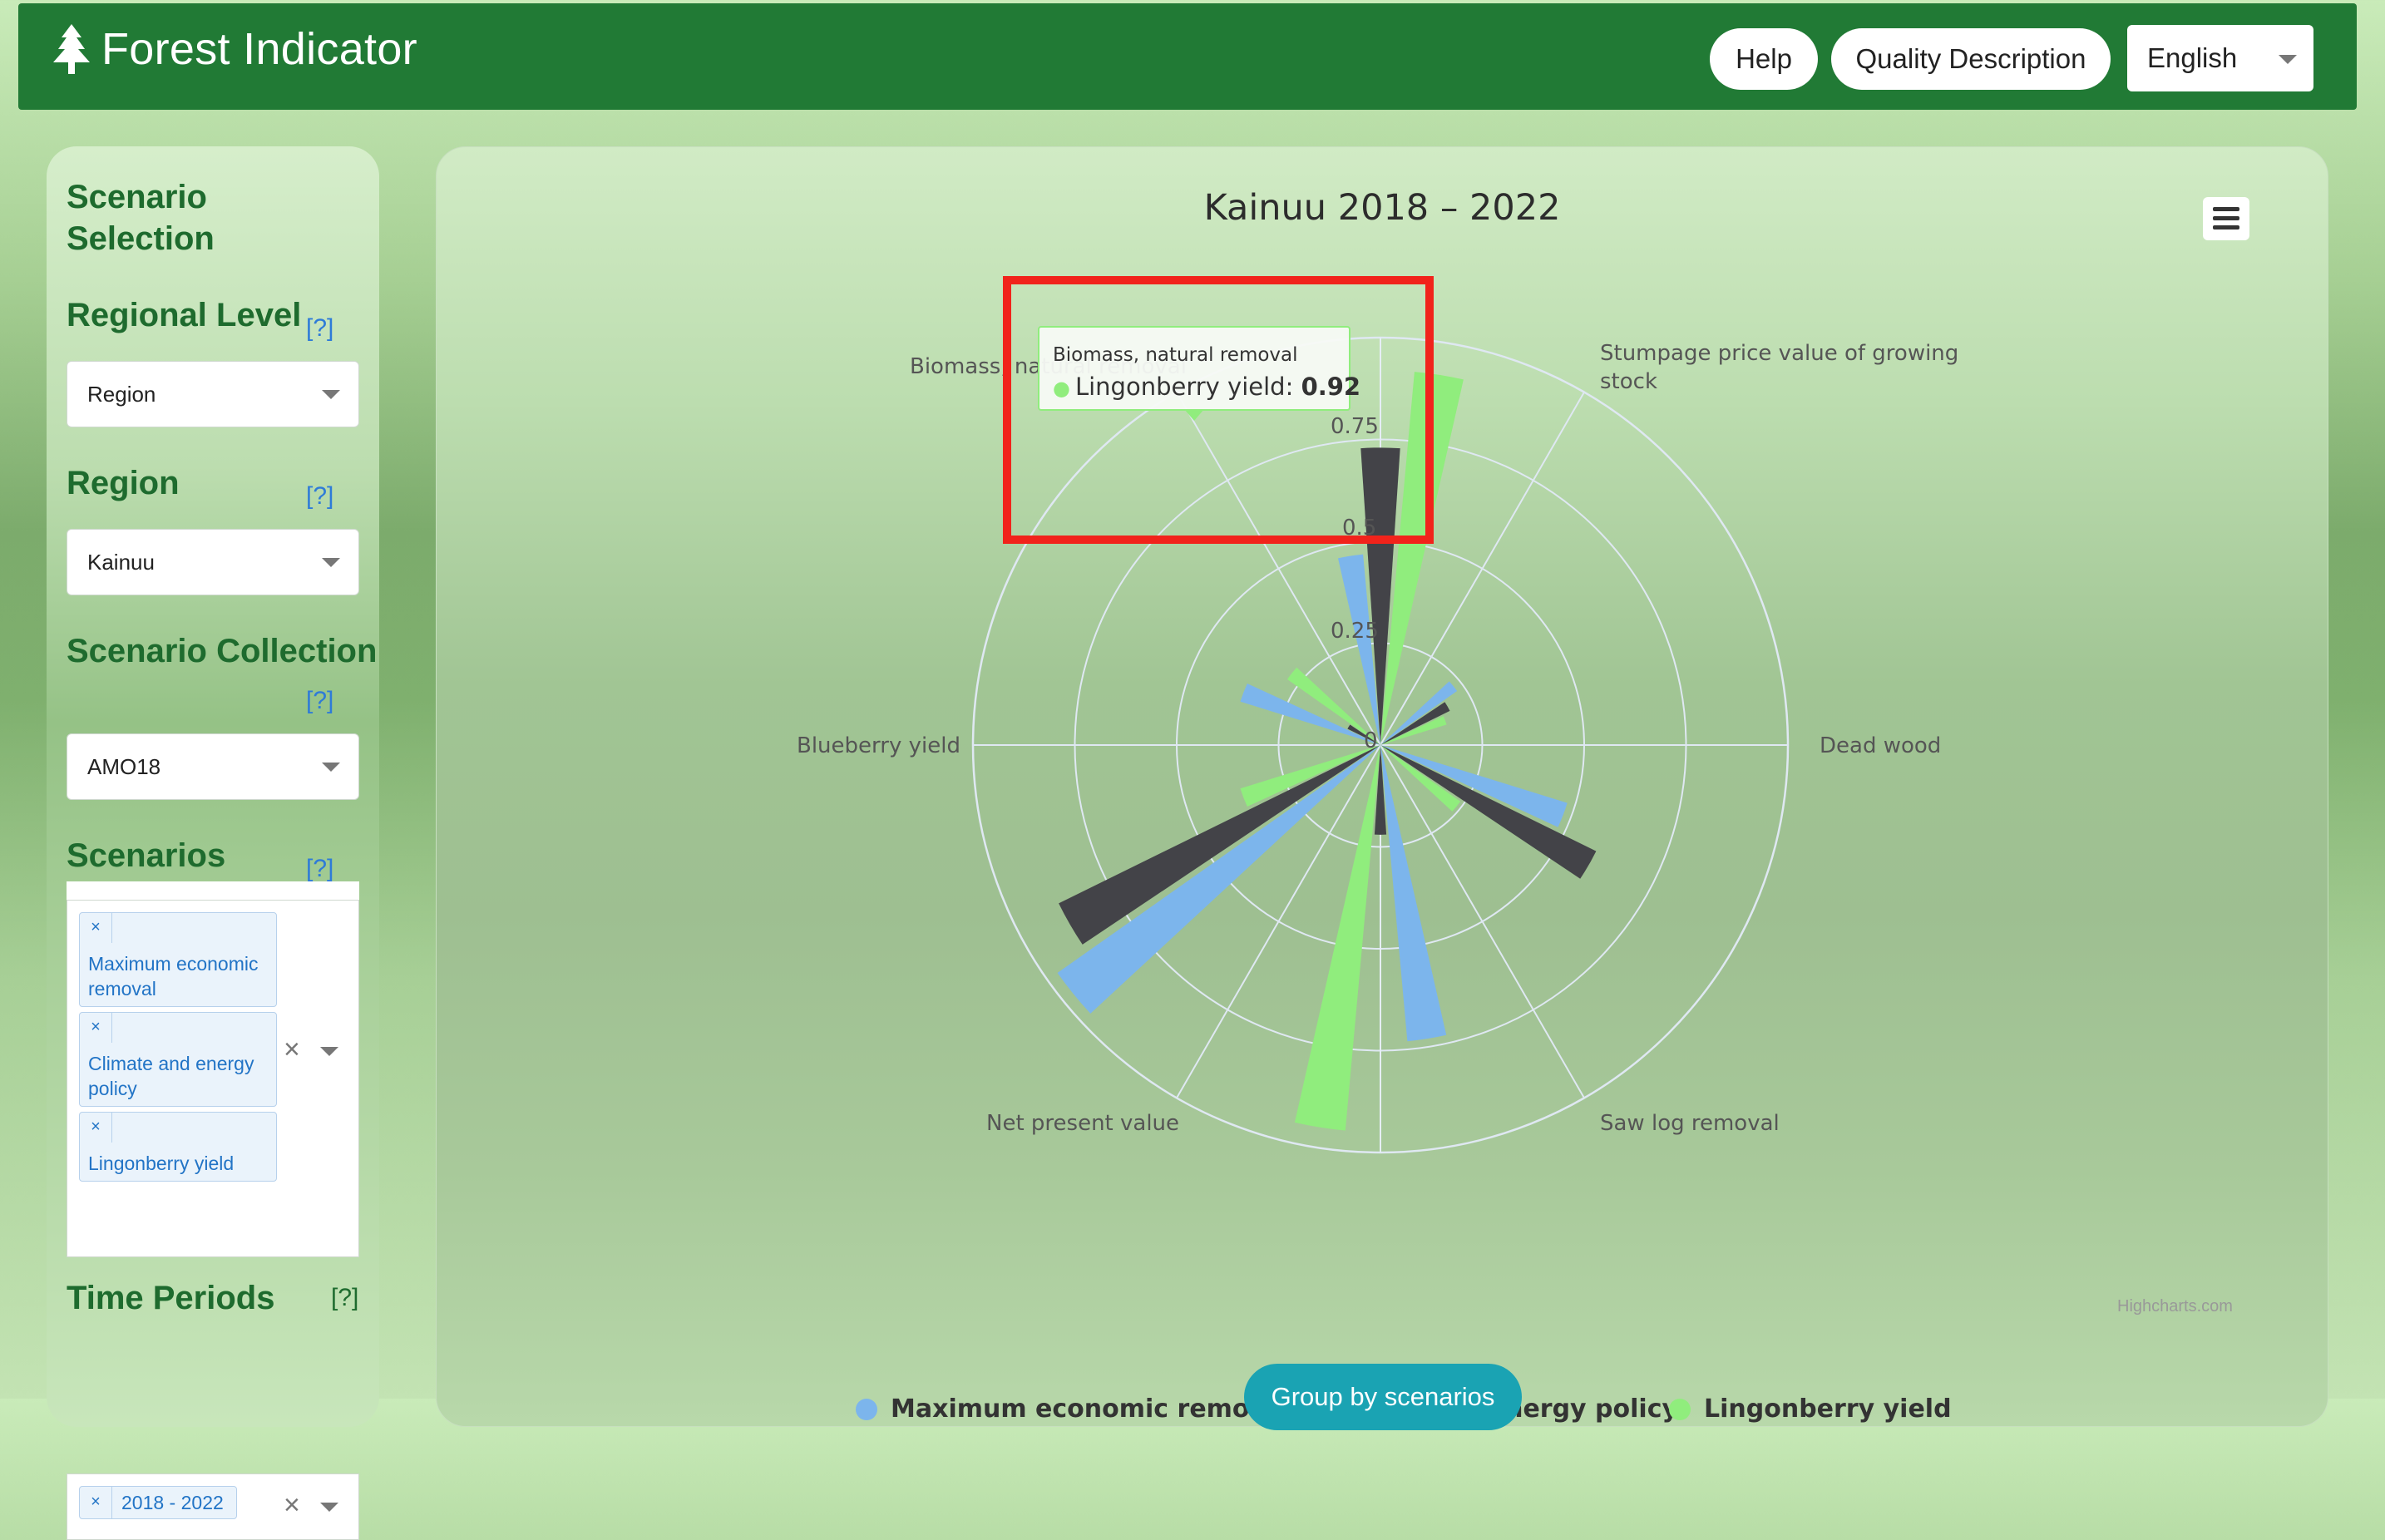 The width and height of the screenshot is (2385, 1540). What do you see at coordinates (222, 651) in the screenshot?
I see `scenario-collection-label: Scenario Collection` at bounding box center [222, 651].